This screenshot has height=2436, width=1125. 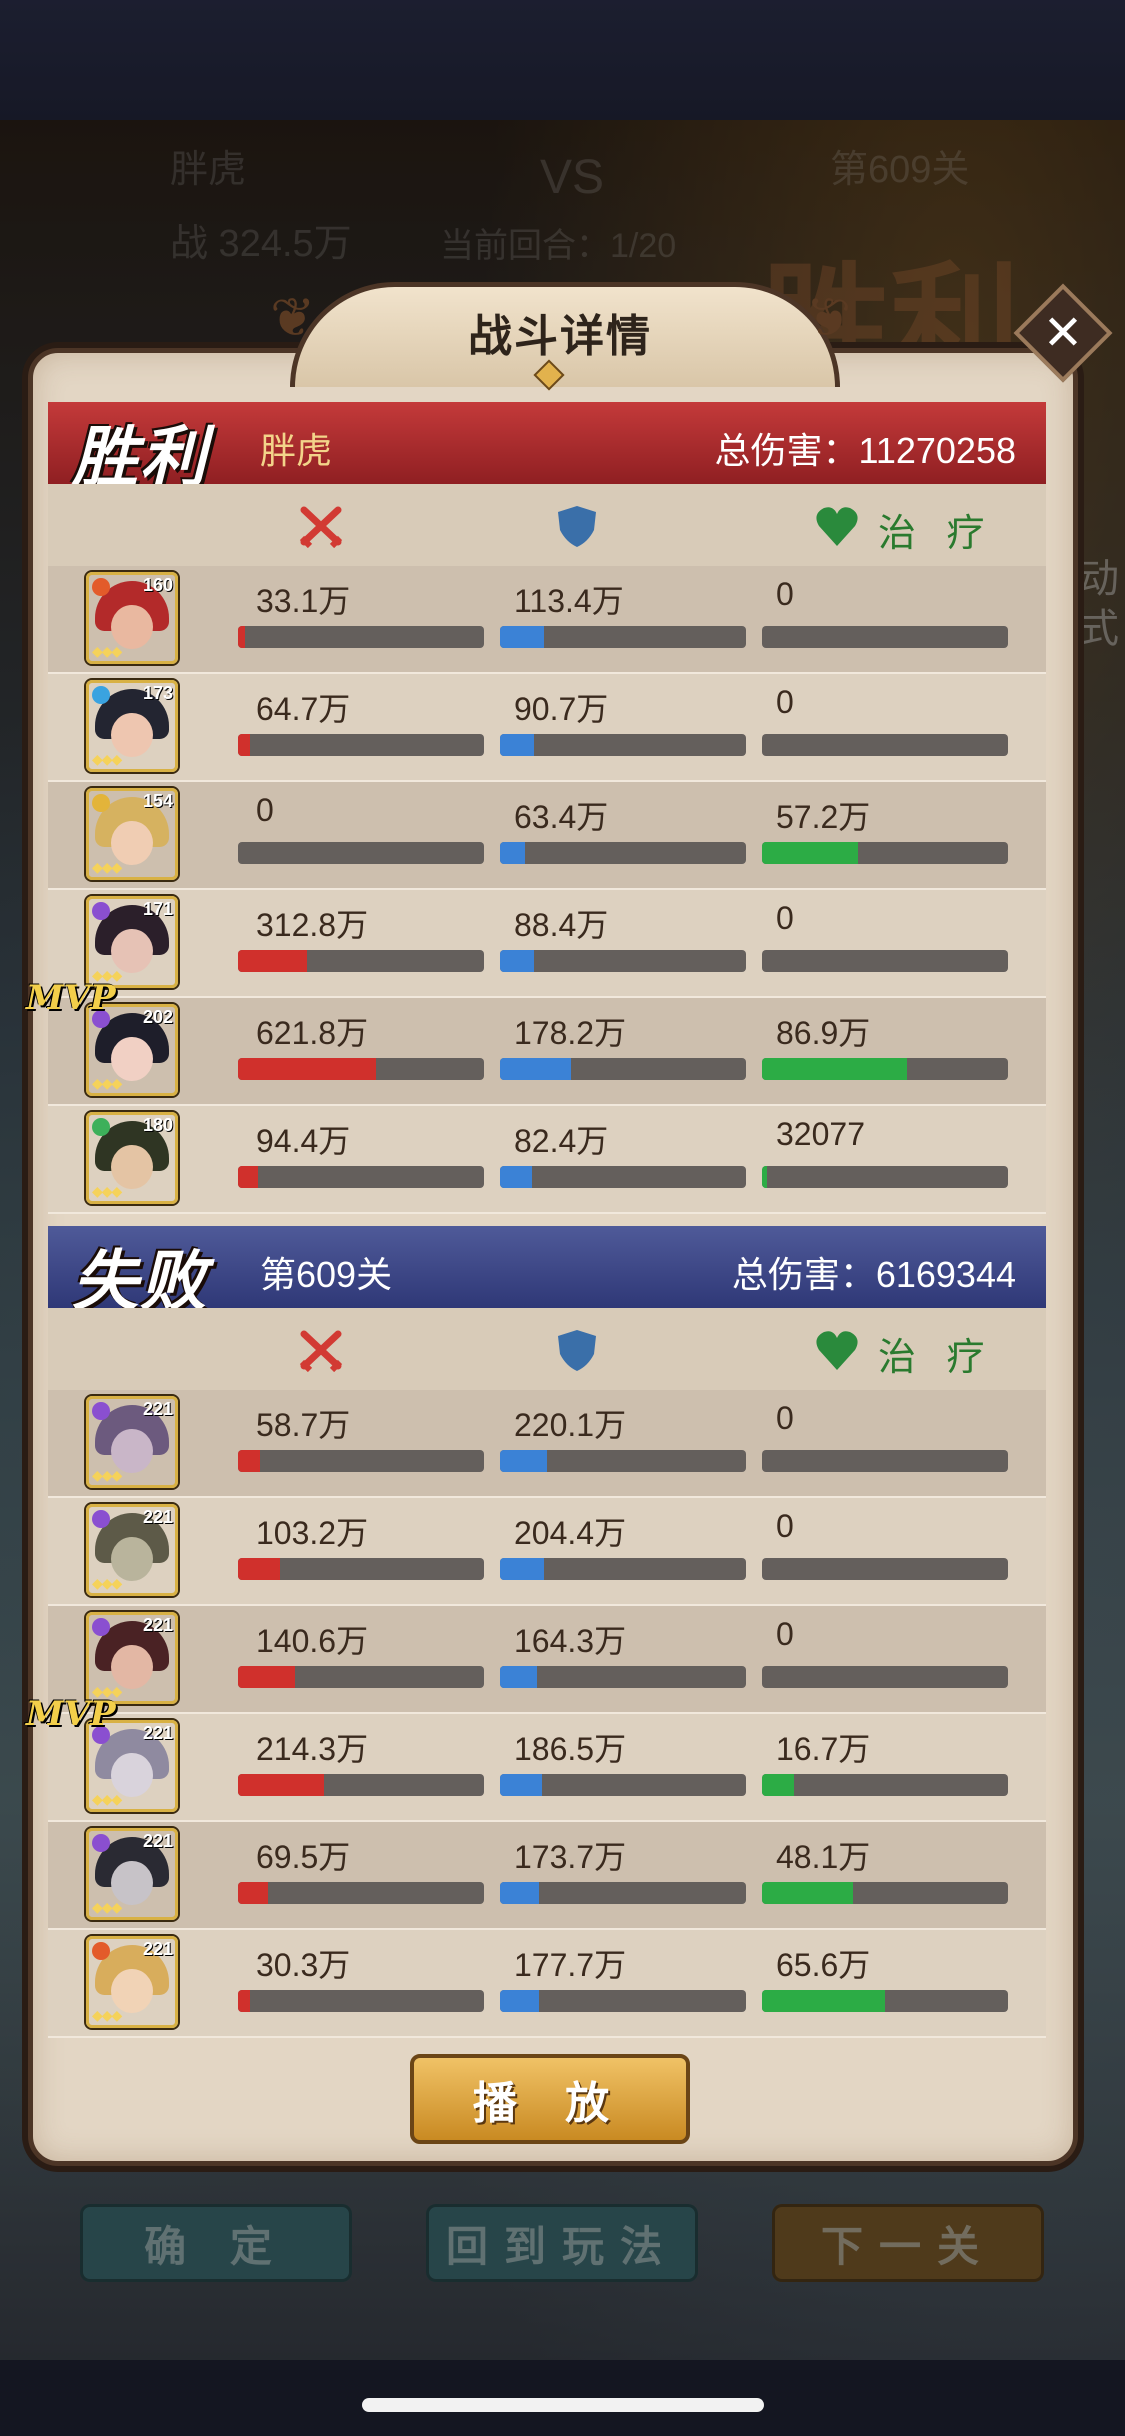 I want to click on hero-portrait: 171 ◆◆◆, so click(x=132, y=942).